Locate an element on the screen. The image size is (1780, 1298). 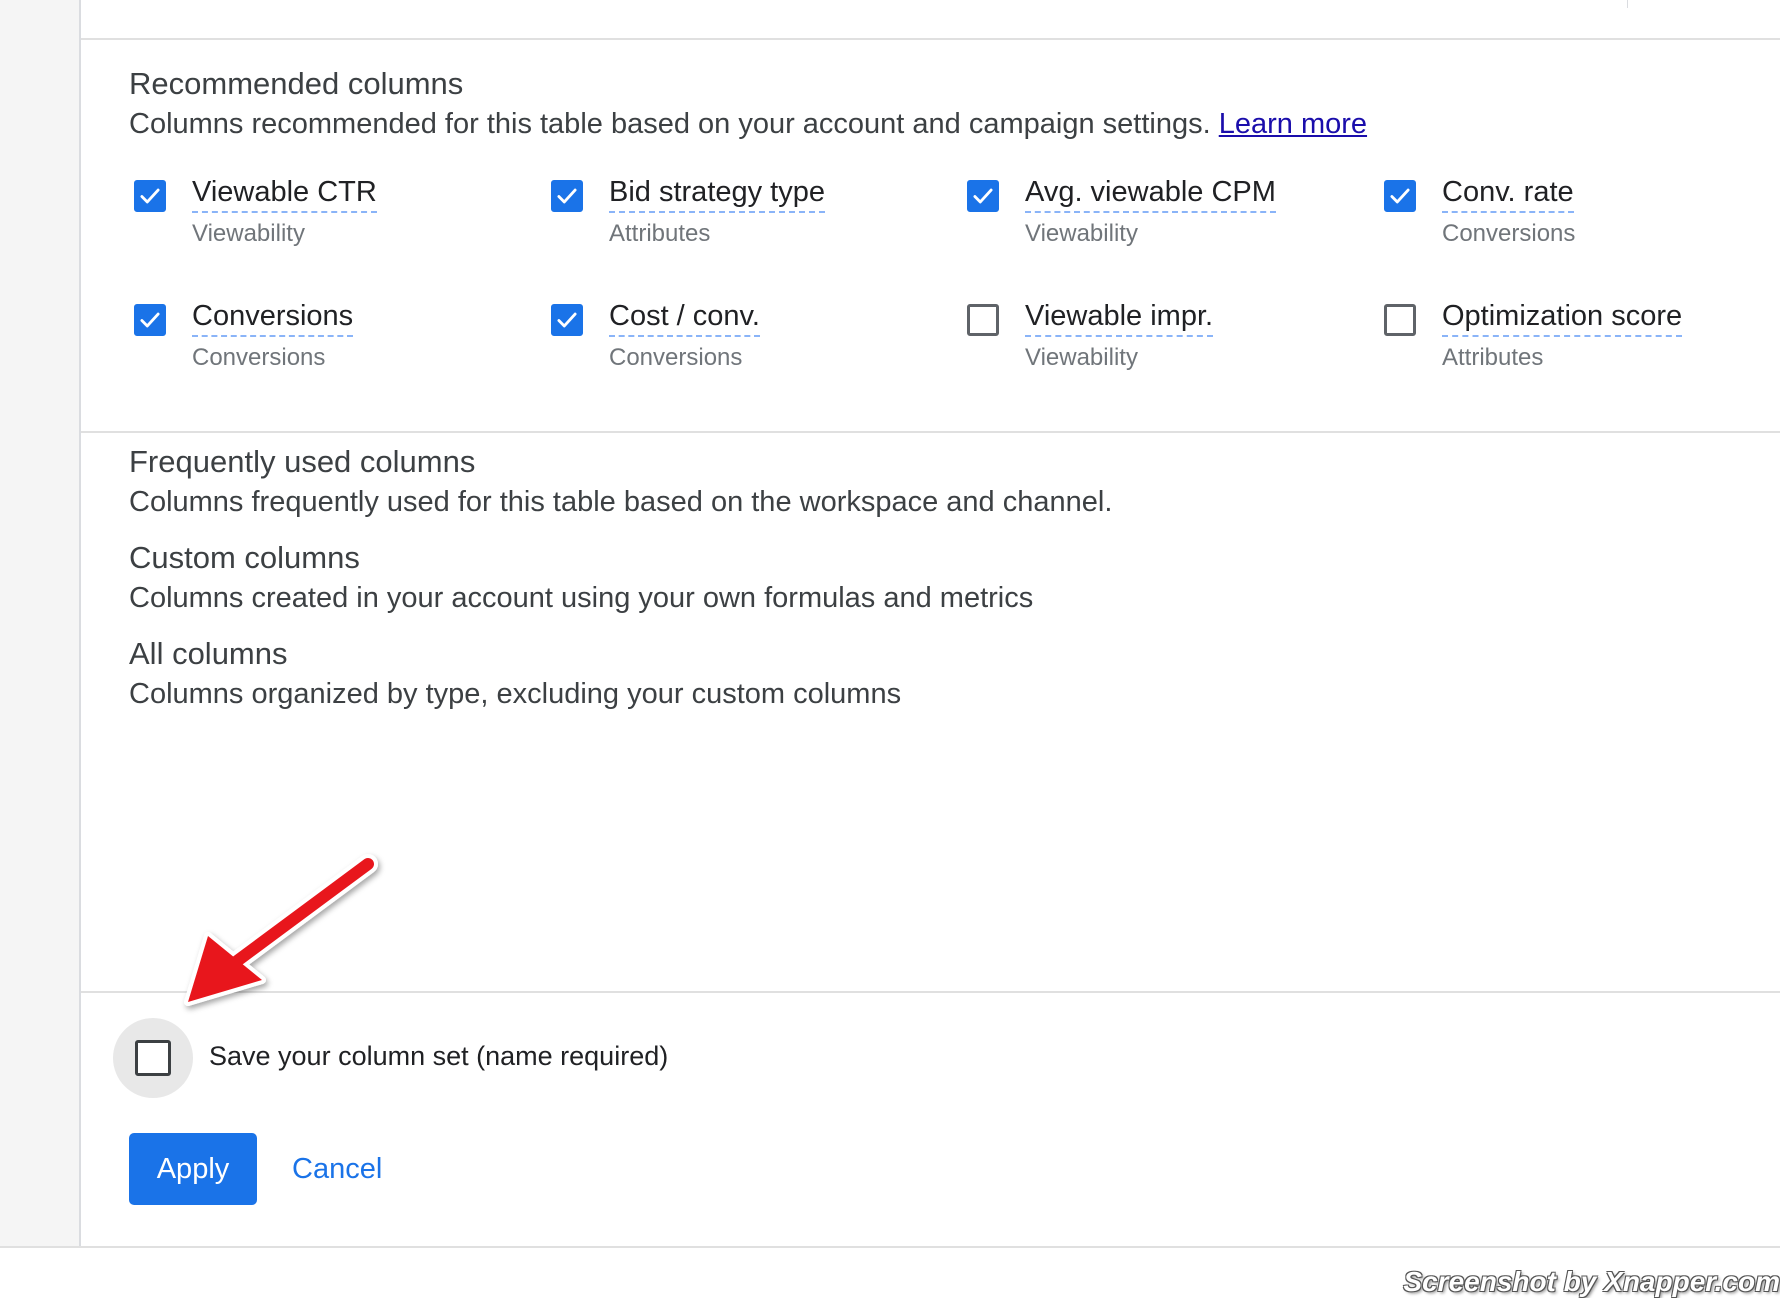
save-checkbox-box is located at coordinates (153, 1058).